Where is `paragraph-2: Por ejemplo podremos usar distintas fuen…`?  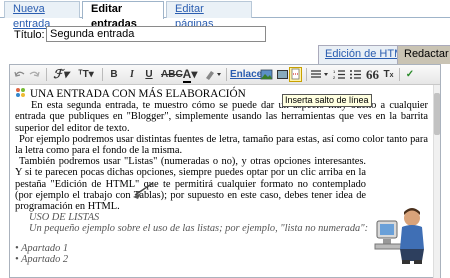
paragraph-2: Por ejemplo podremos usar distintas fuen… is located at coordinates (221, 145).